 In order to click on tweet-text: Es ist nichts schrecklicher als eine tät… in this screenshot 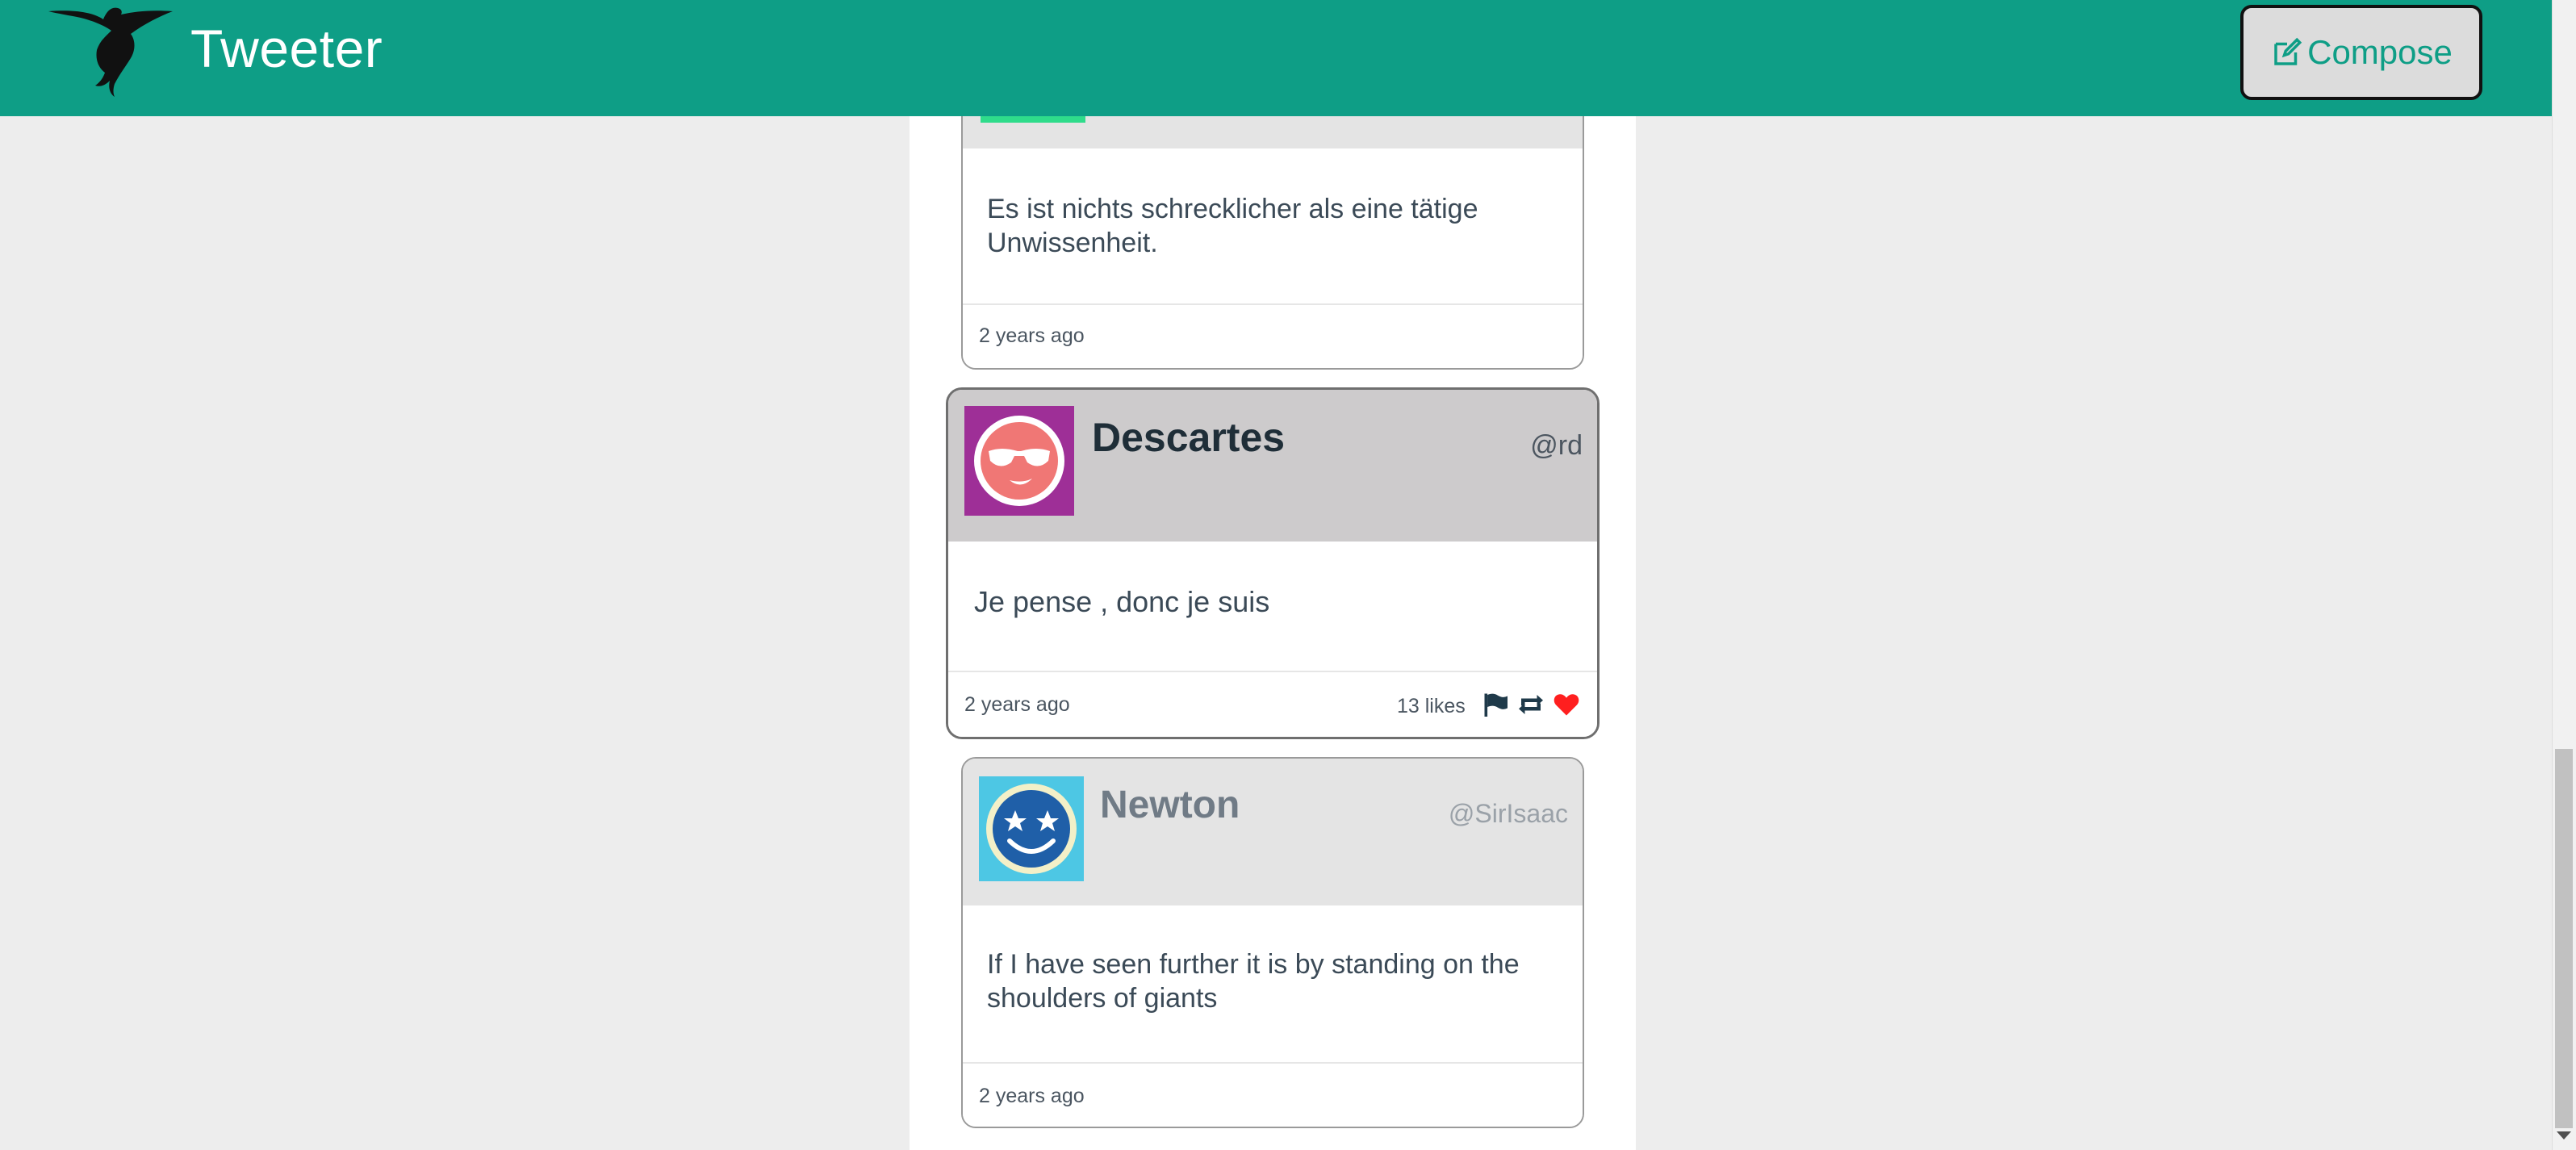, I will do `click(1273, 225)`.